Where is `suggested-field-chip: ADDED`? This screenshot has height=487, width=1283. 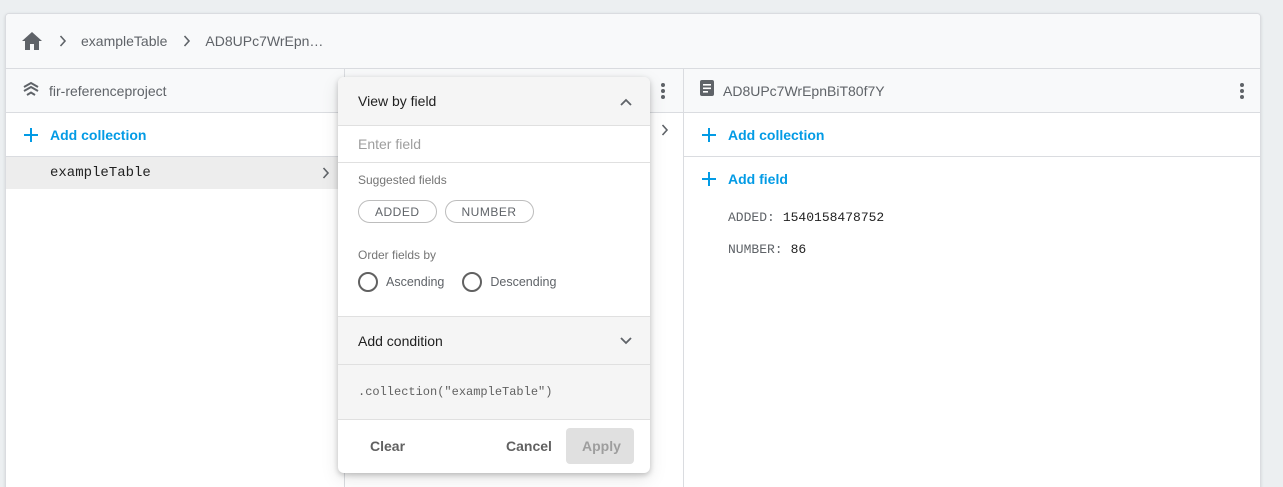 suggested-field-chip: ADDED is located at coordinates (397, 211).